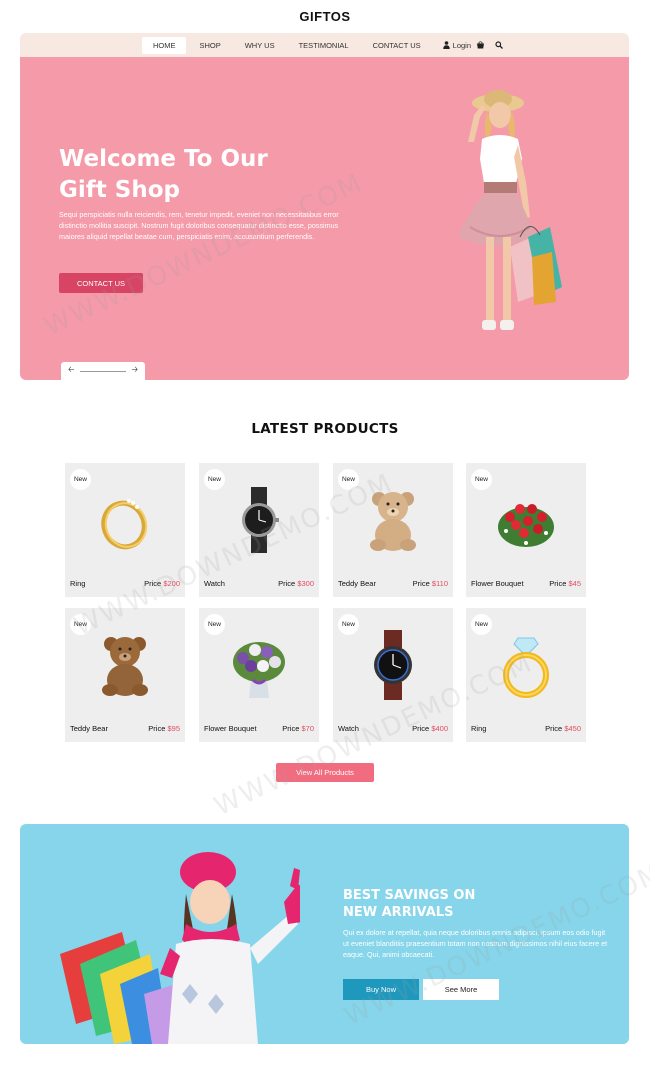  Describe the element at coordinates (397, 45) in the screenshot. I see `nav-contact-us: CONTACT US` at that location.